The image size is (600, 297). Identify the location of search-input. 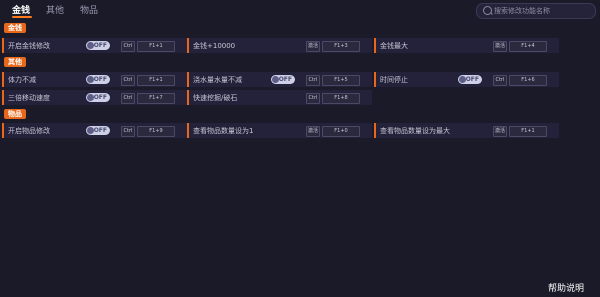
(542, 10).